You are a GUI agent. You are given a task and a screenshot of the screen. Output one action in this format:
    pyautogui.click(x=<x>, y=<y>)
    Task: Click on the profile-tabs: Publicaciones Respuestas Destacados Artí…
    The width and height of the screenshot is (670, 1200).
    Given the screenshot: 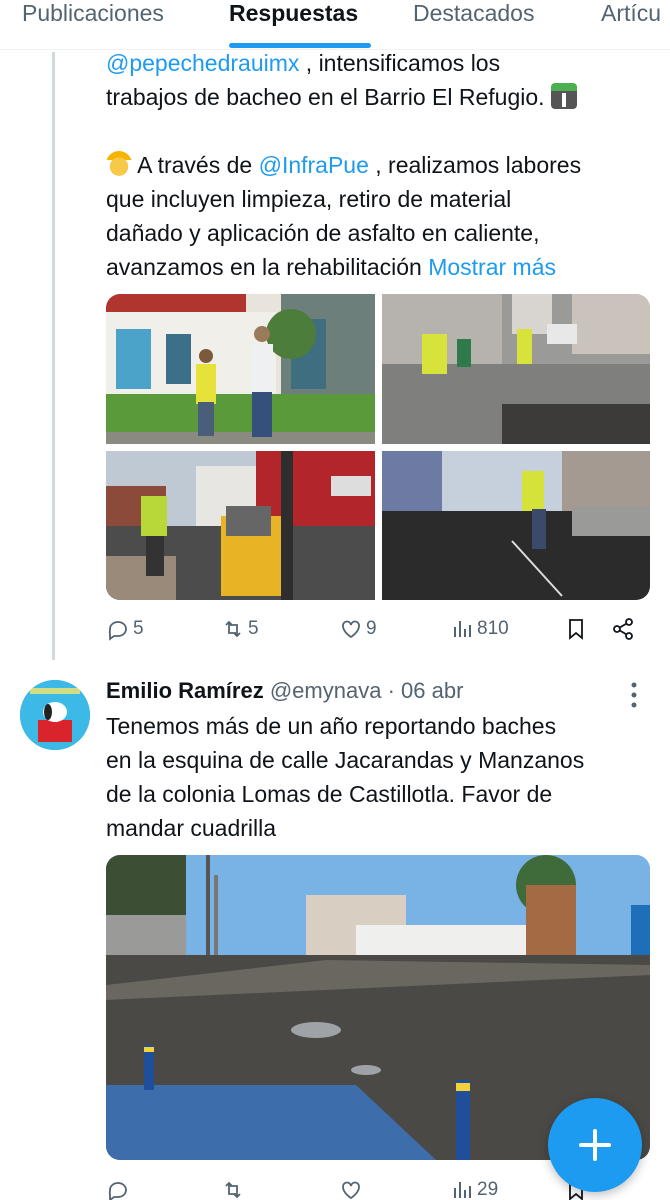 What is the action you would take?
    pyautogui.click(x=335, y=25)
    